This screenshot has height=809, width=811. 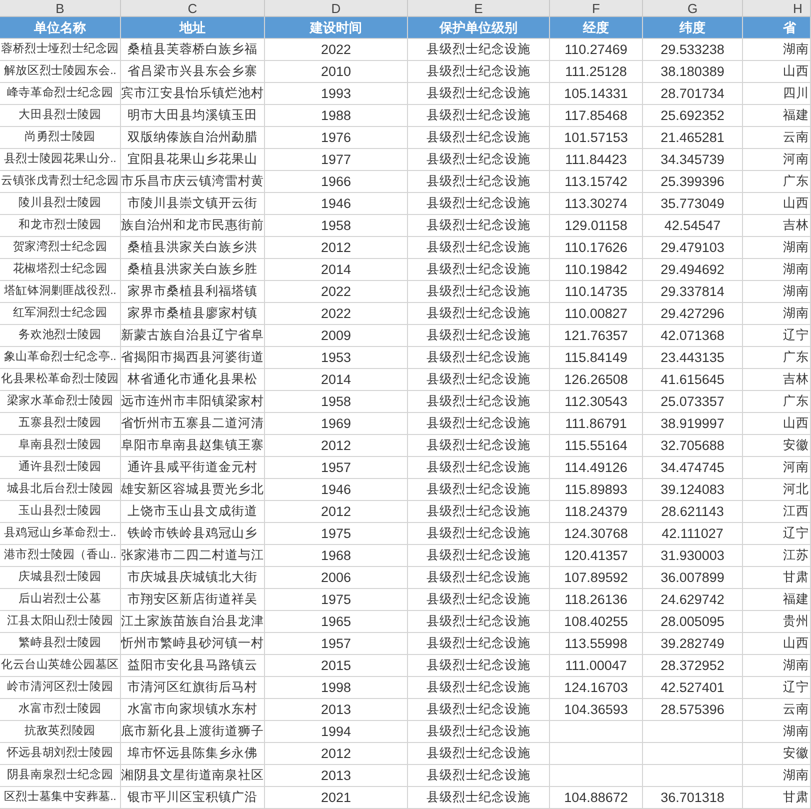 What do you see at coordinates (596, 225) in the screenshot?
I see `table-cell: 129.01158` at bounding box center [596, 225].